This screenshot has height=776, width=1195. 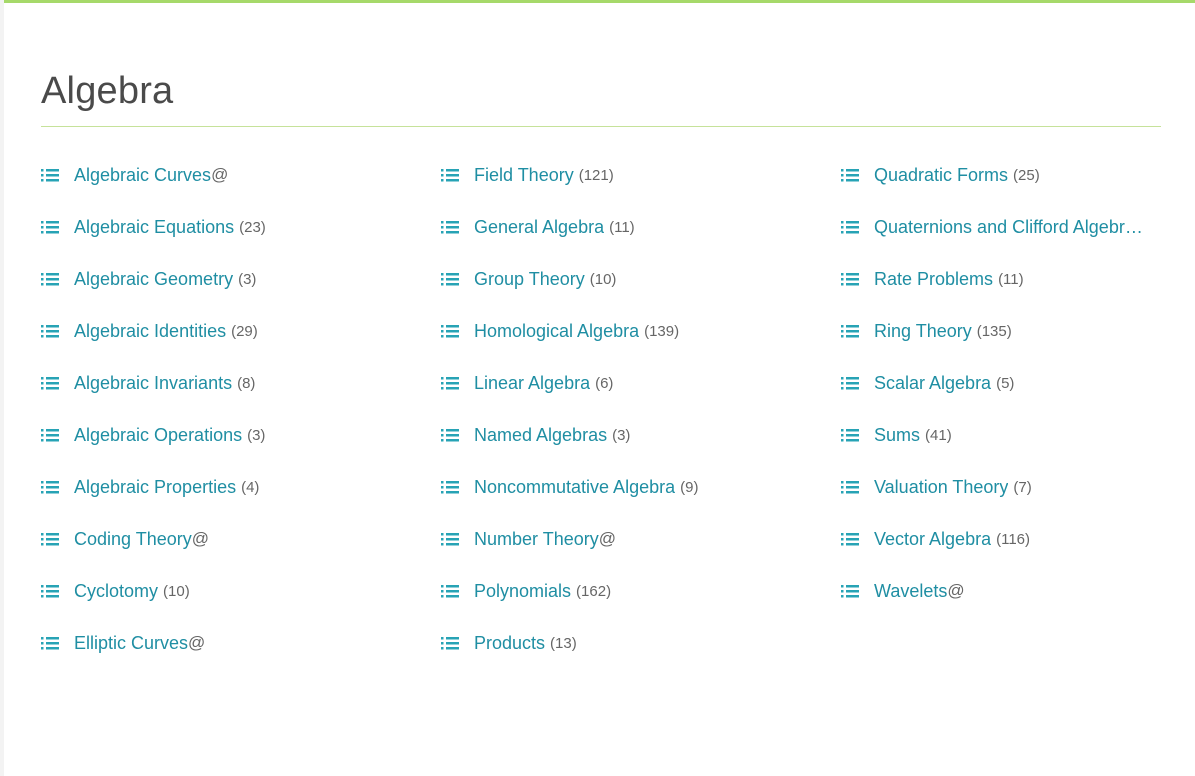 What do you see at coordinates (131, 643) in the screenshot?
I see `topic-link: Elliptic Curves` at bounding box center [131, 643].